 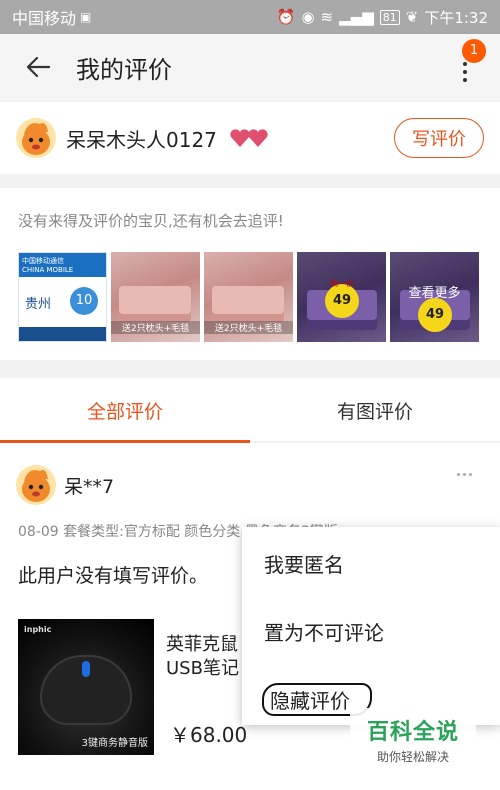 What do you see at coordinates (113, 576) in the screenshot?
I see `review-text: 此用户没有填写评价。` at bounding box center [113, 576].